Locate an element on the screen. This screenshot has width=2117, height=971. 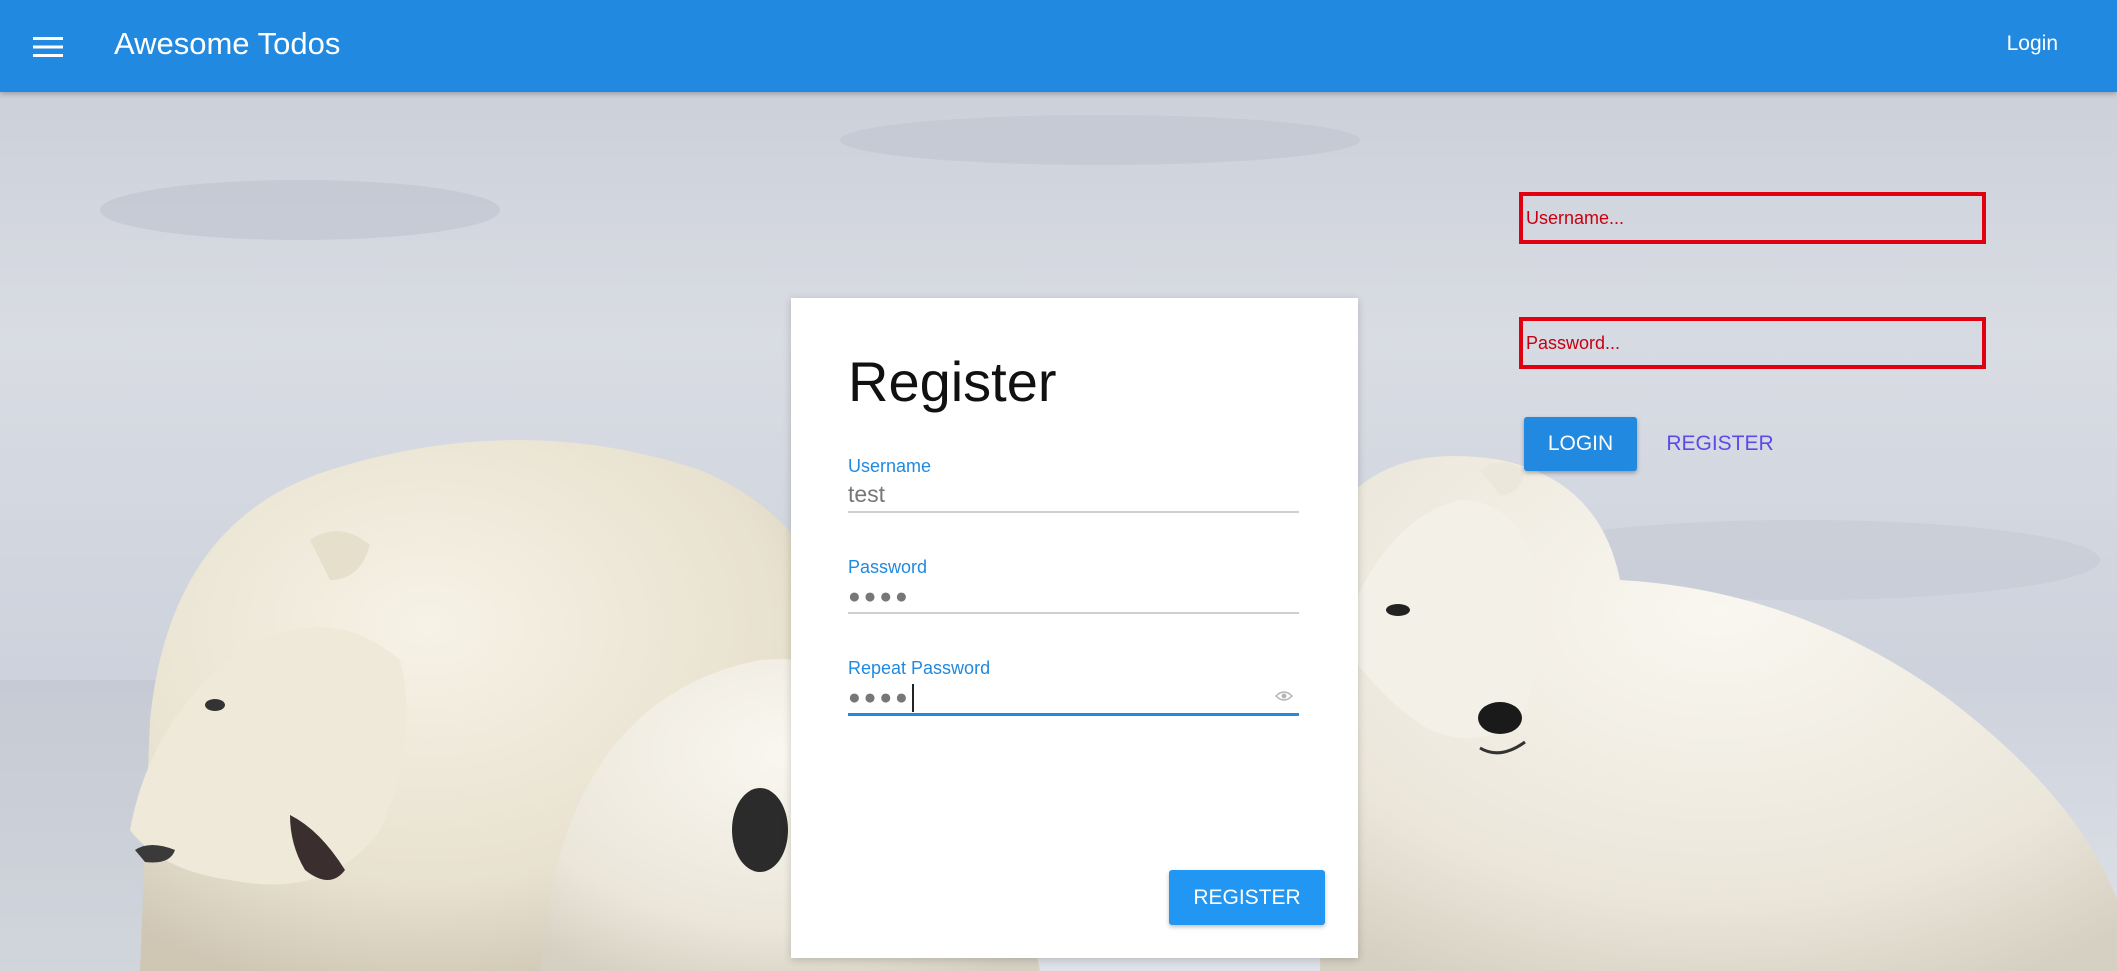
hamburger-menu-icon is located at coordinates (48, 47).